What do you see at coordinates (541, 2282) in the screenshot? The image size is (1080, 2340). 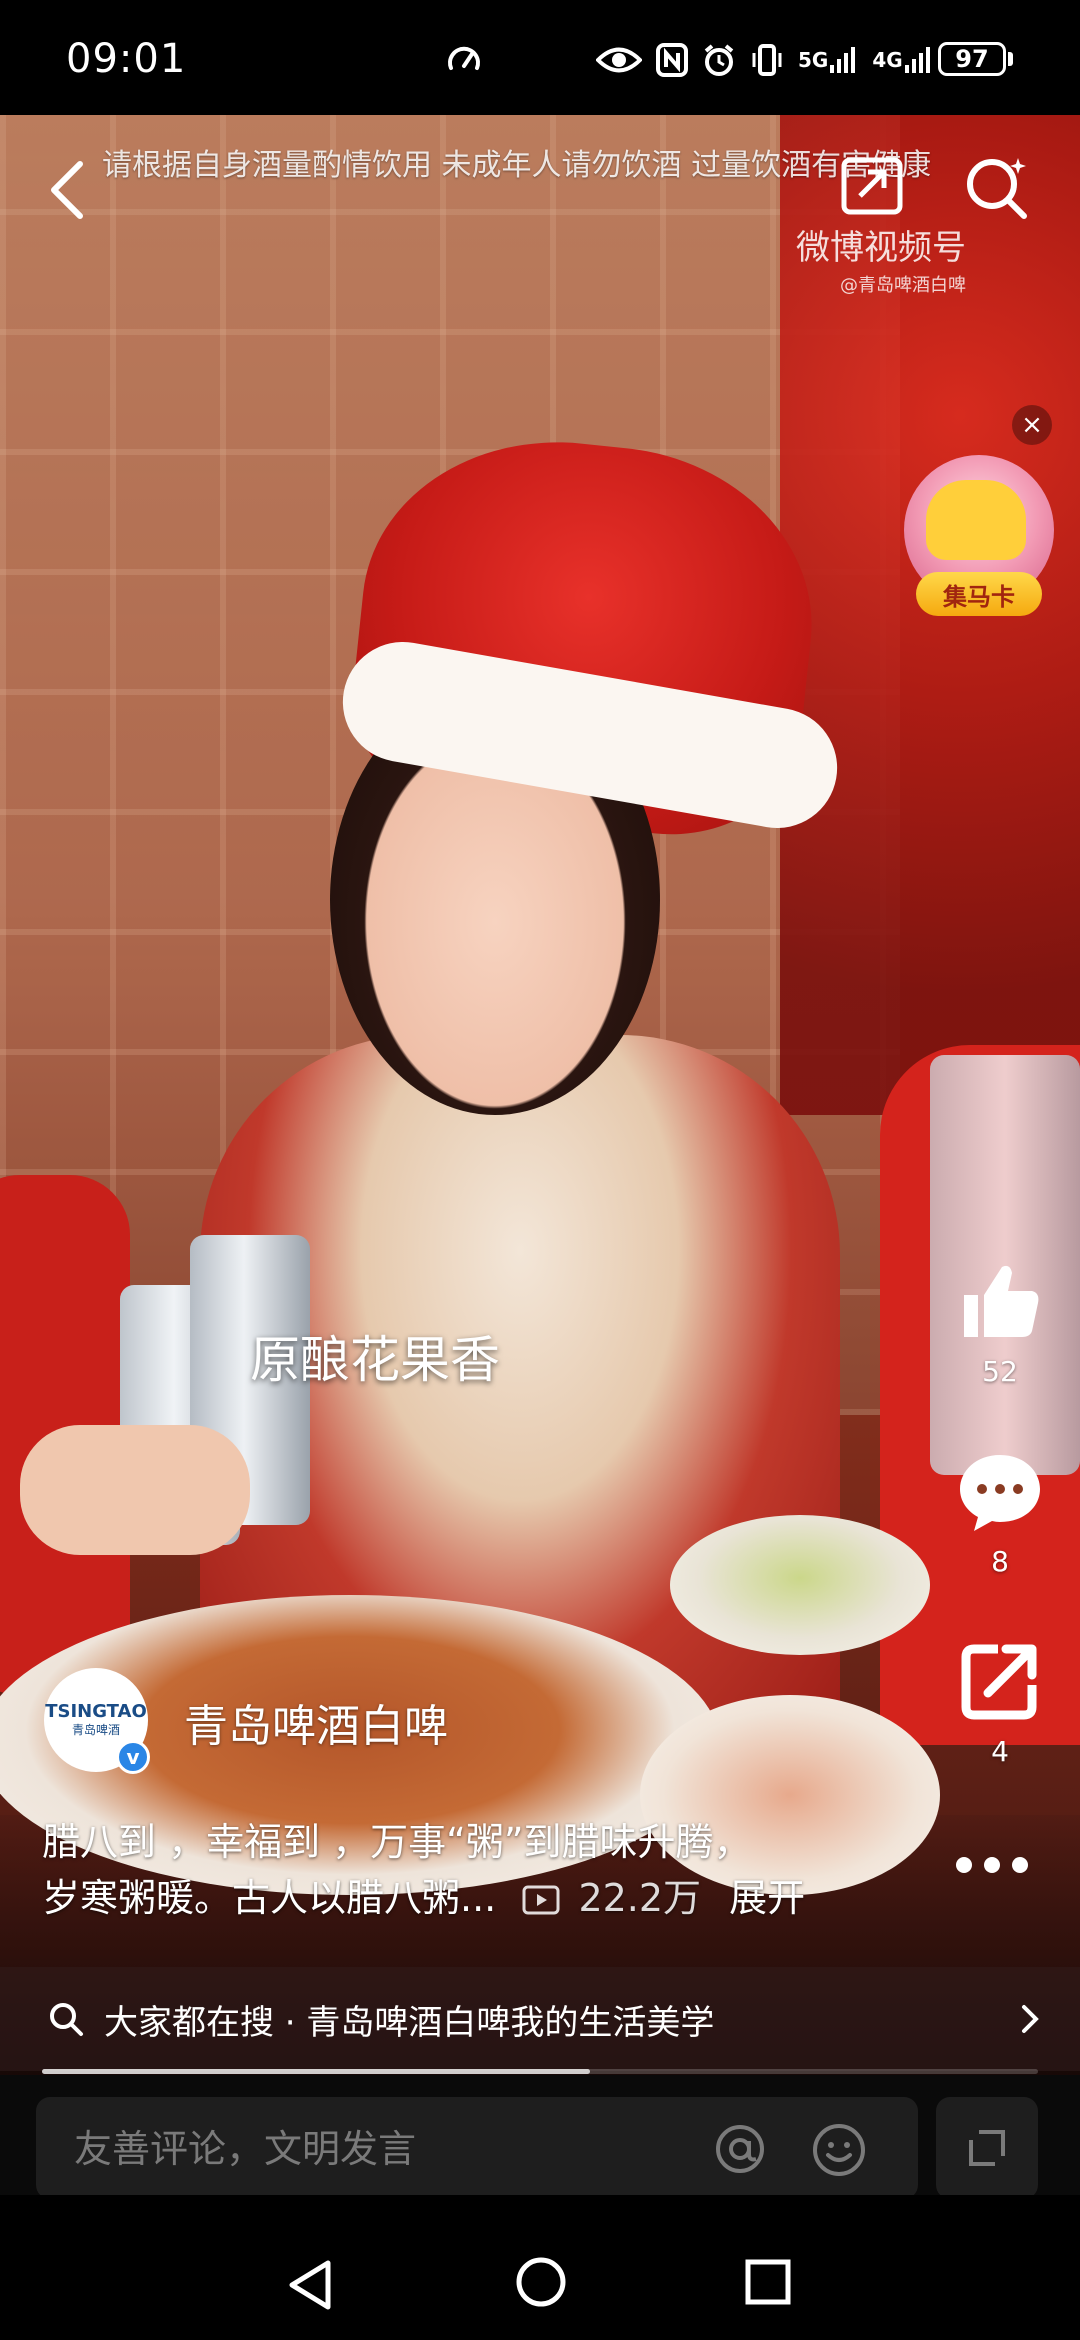 I see `nav-home-icon` at bounding box center [541, 2282].